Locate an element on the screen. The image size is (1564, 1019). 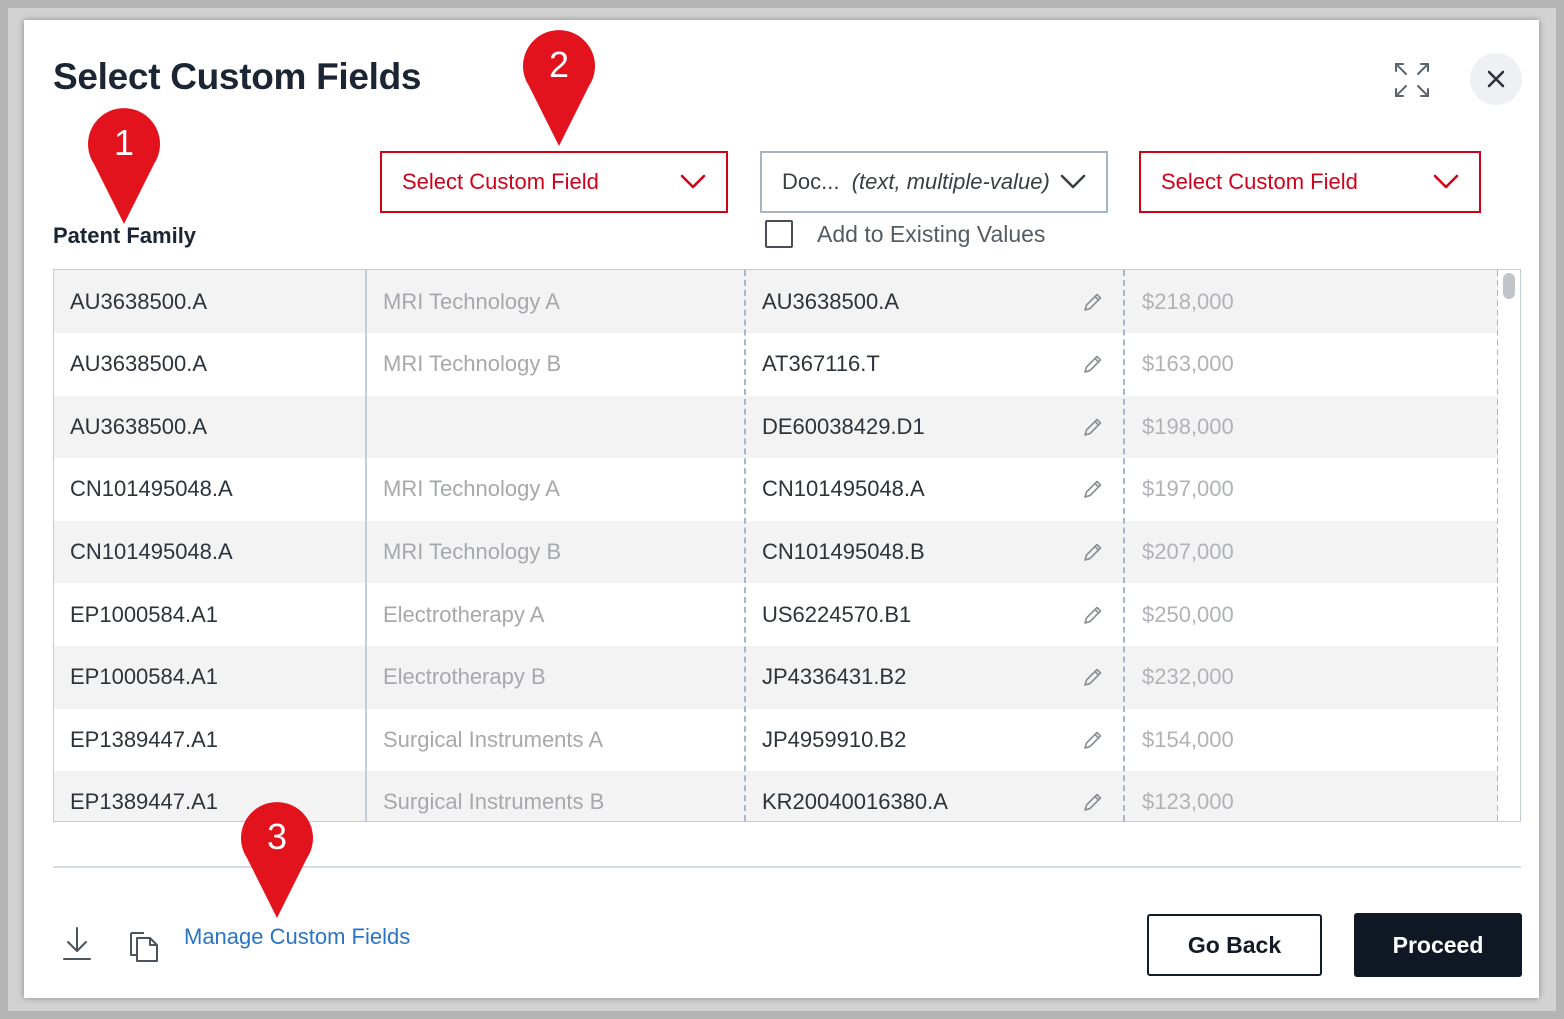
custom-field-3-cell: $197,000 is located at coordinates (1188, 489).